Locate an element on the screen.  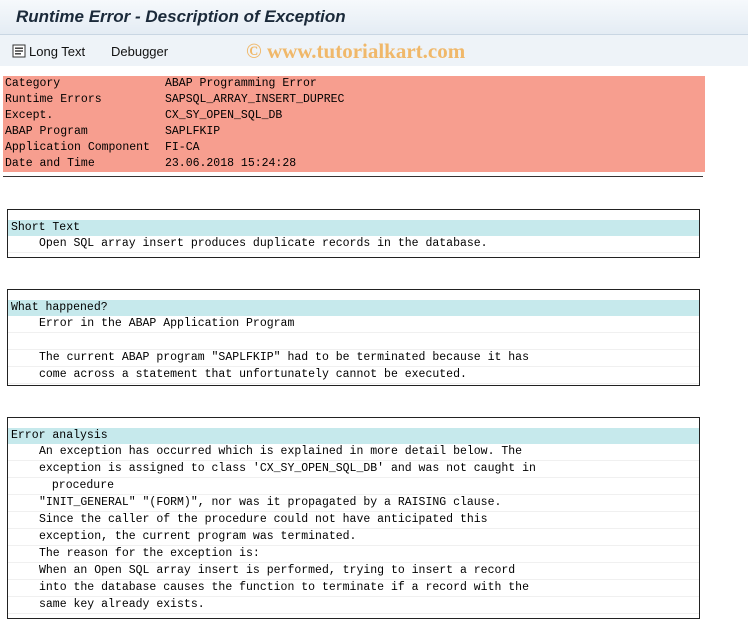
title-bar: Runtime Error - Description of Exception is located at coordinates (374, 17).